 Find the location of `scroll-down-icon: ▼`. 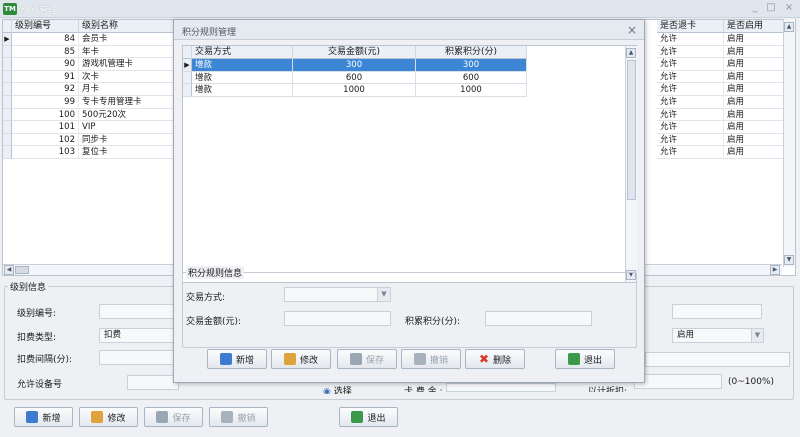

scroll-down-icon: ▼ is located at coordinates (789, 260).